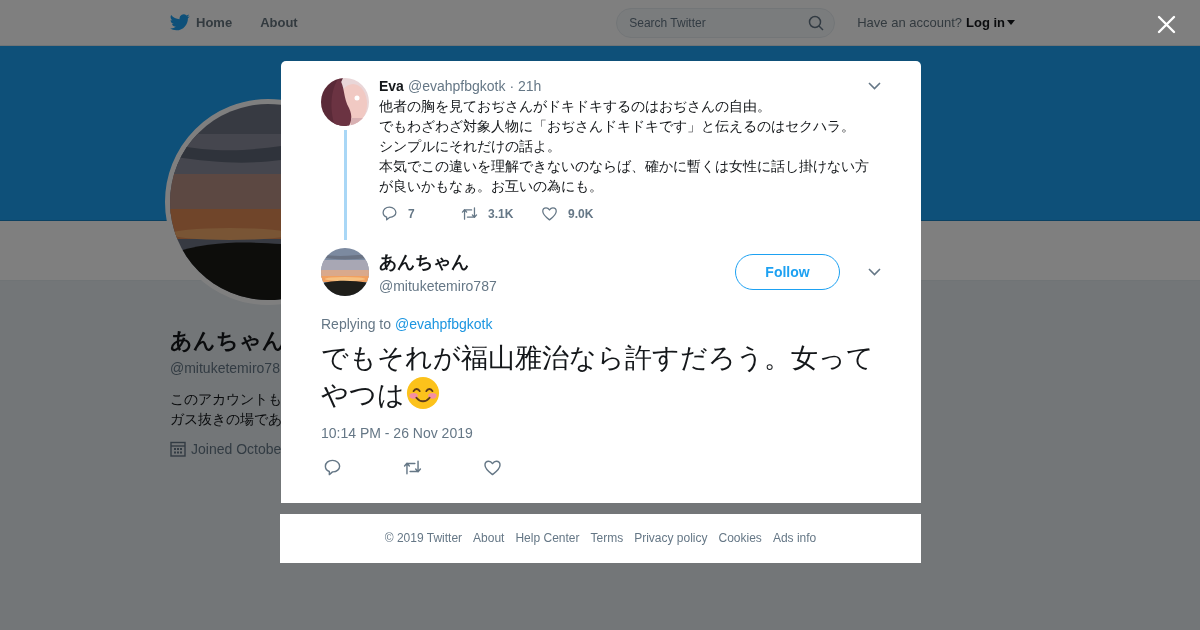  What do you see at coordinates (547, 538) in the screenshot?
I see `footer-link: Help Center` at bounding box center [547, 538].